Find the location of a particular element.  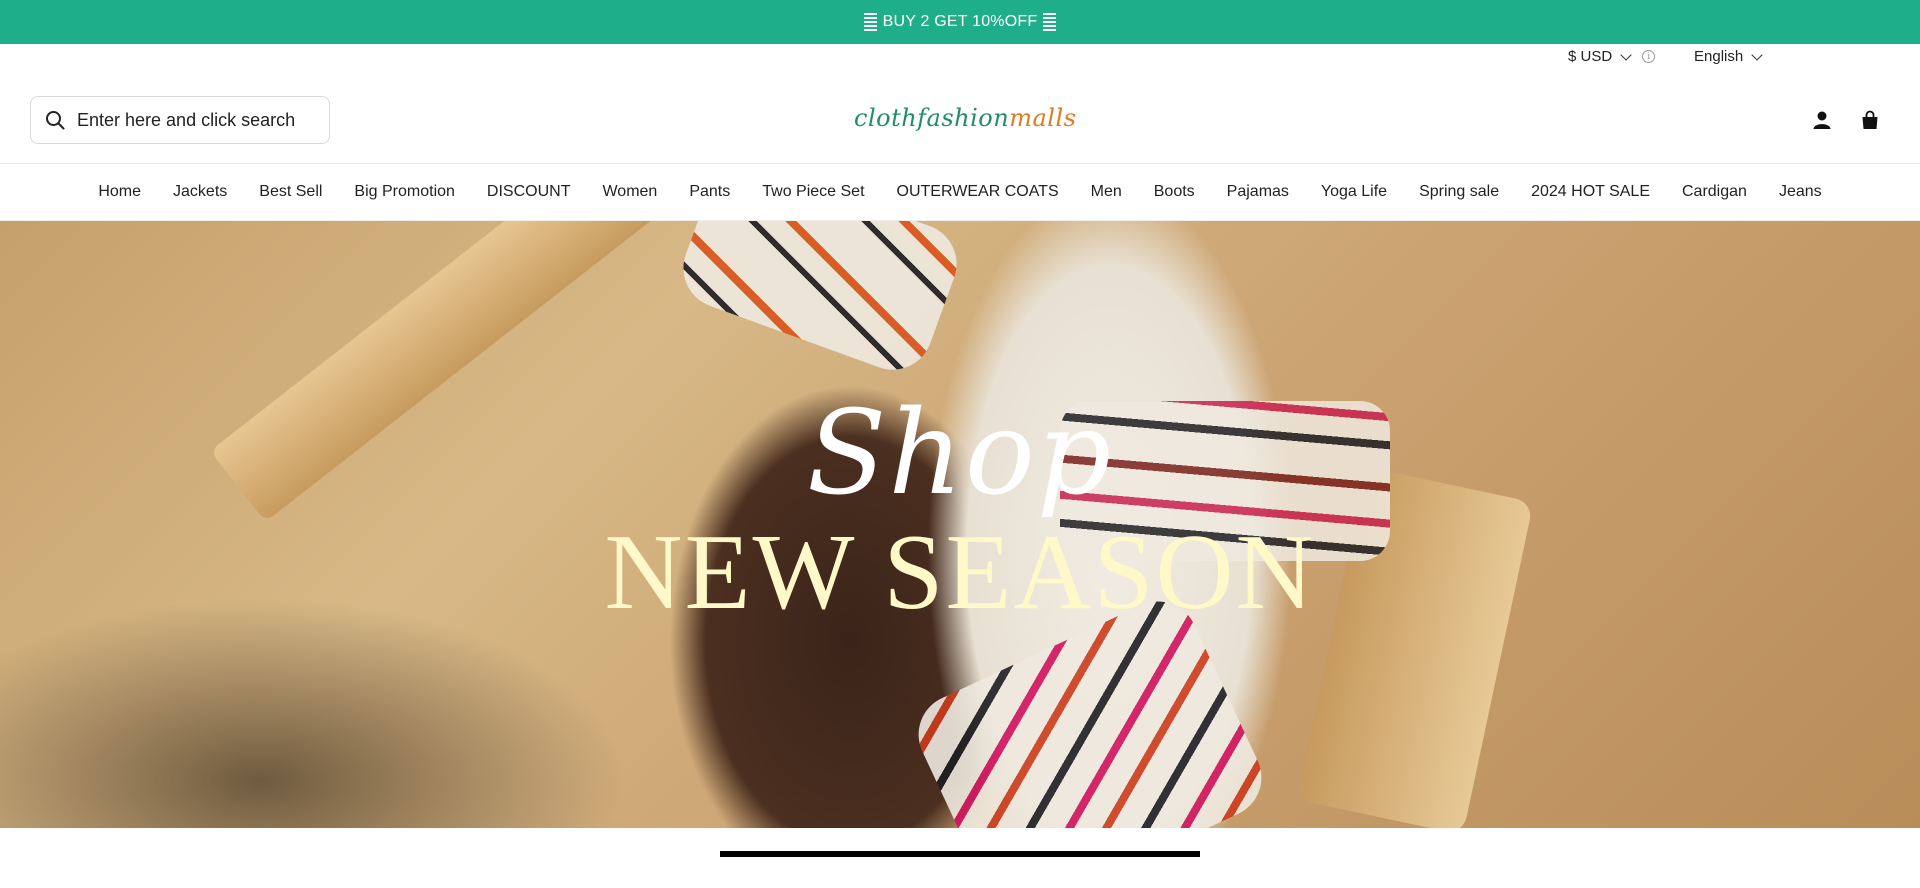

nav-item-women: Women is located at coordinates (629, 192).